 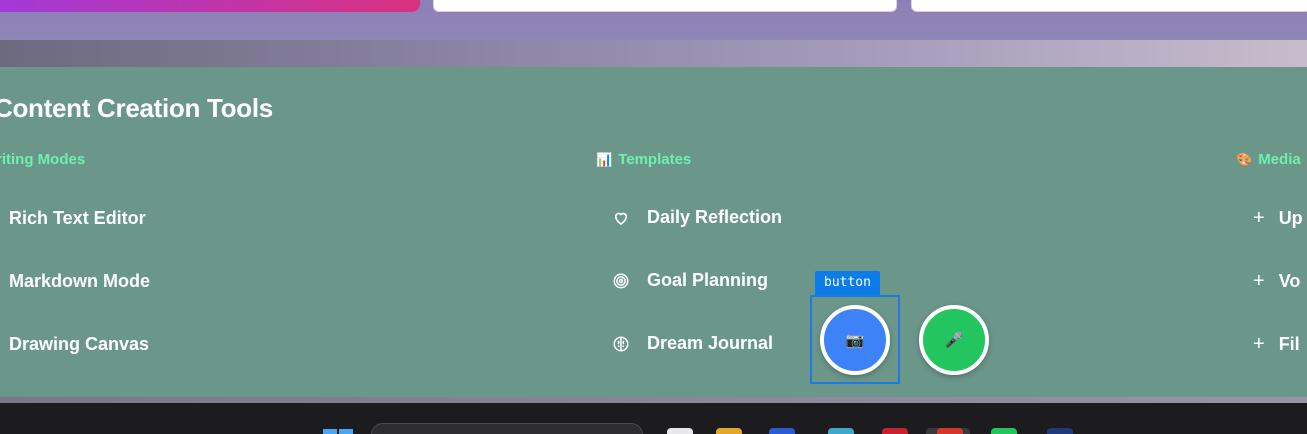 I want to click on divider-strip, so click(x=653, y=53).